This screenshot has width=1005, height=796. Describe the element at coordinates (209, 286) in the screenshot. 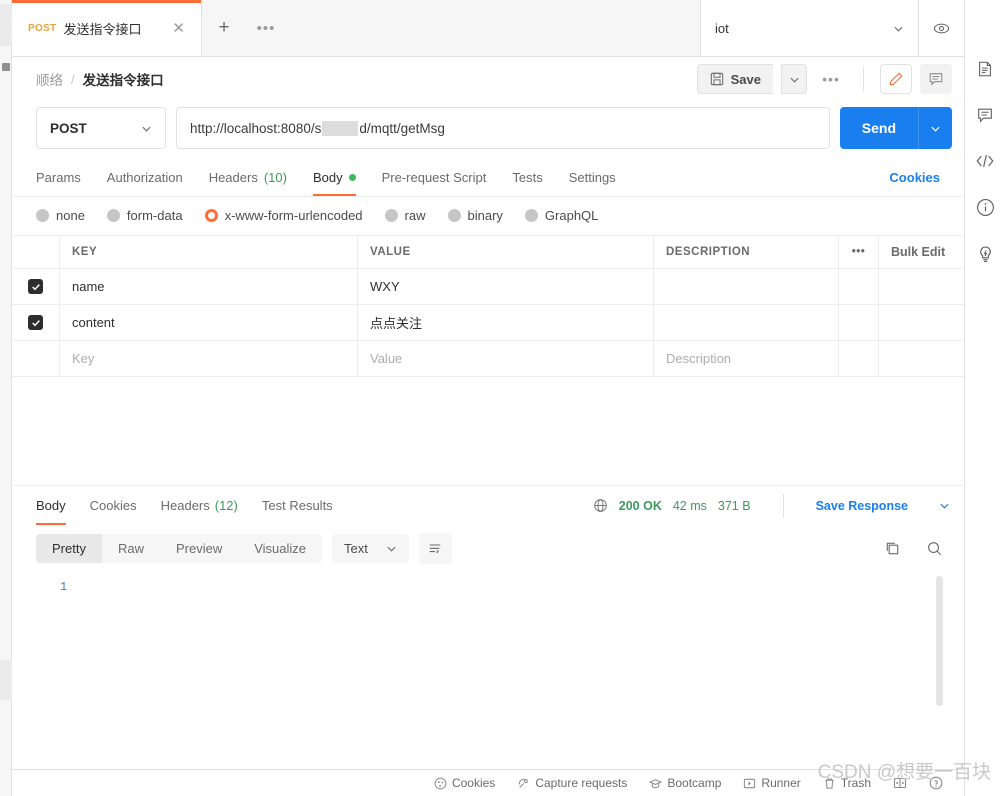

I see `row-key: name` at that location.